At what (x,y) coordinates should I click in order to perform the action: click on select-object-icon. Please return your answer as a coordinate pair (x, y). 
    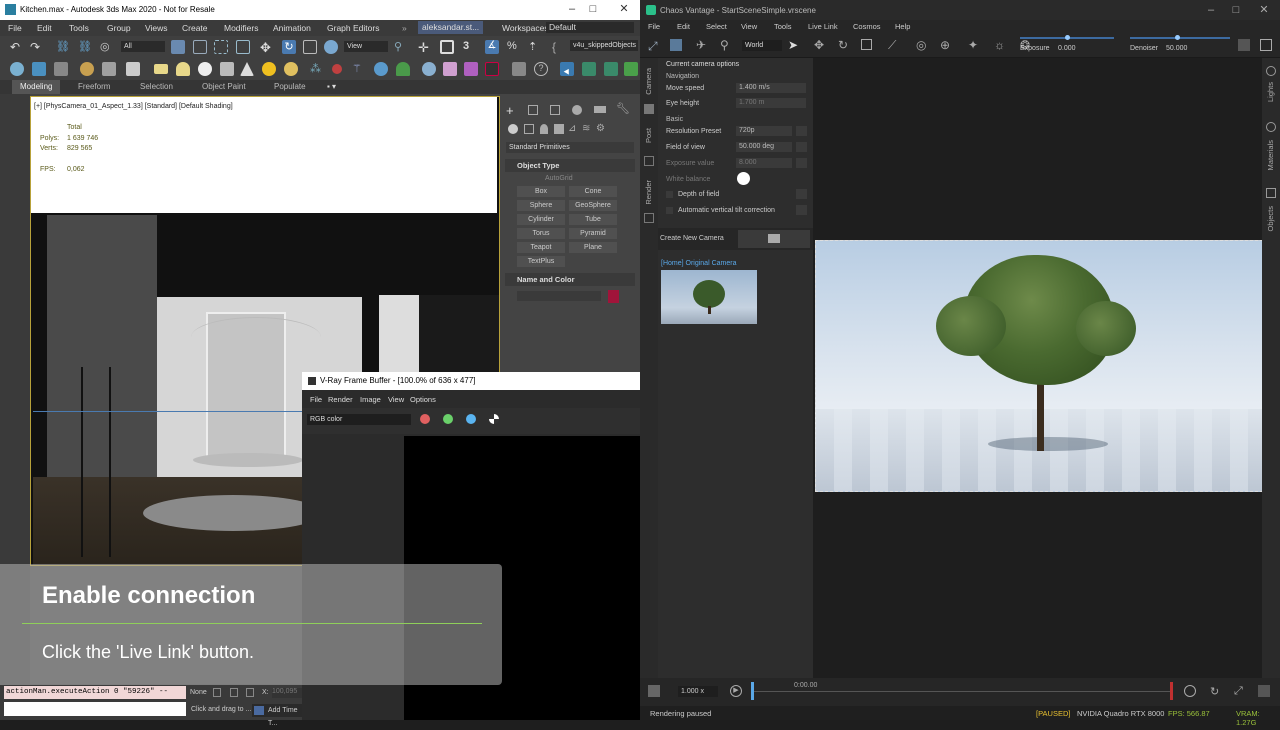
    Looking at the image, I should click on (178, 47).